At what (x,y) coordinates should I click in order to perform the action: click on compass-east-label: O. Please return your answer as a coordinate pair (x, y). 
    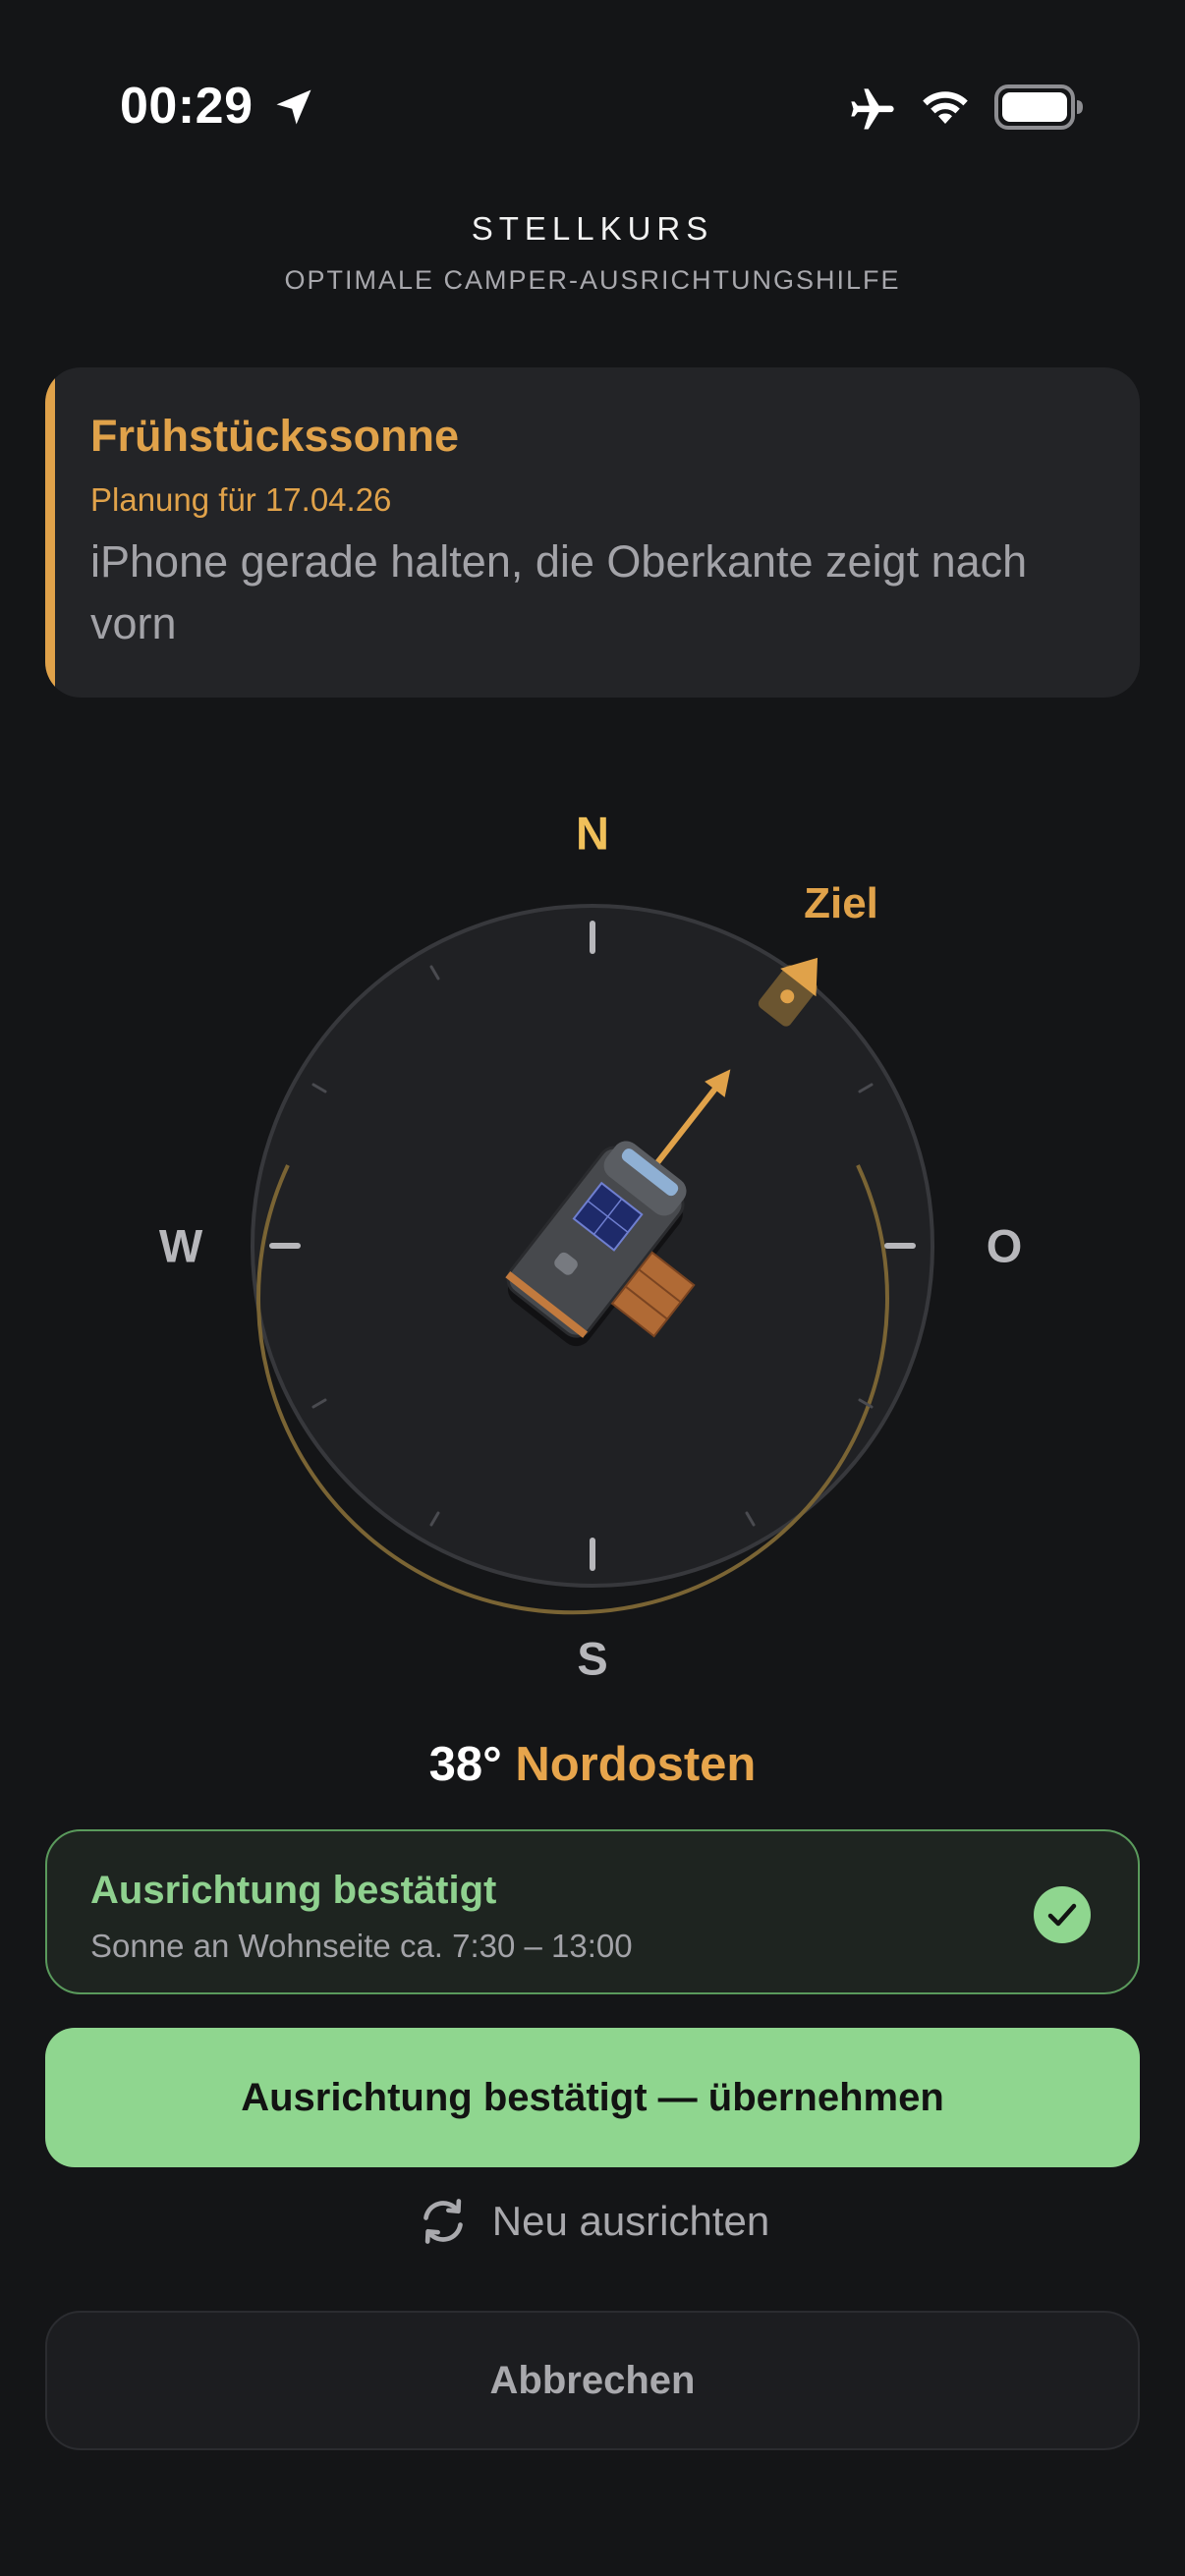
    Looking at the image, I should click on (1005, 1245).